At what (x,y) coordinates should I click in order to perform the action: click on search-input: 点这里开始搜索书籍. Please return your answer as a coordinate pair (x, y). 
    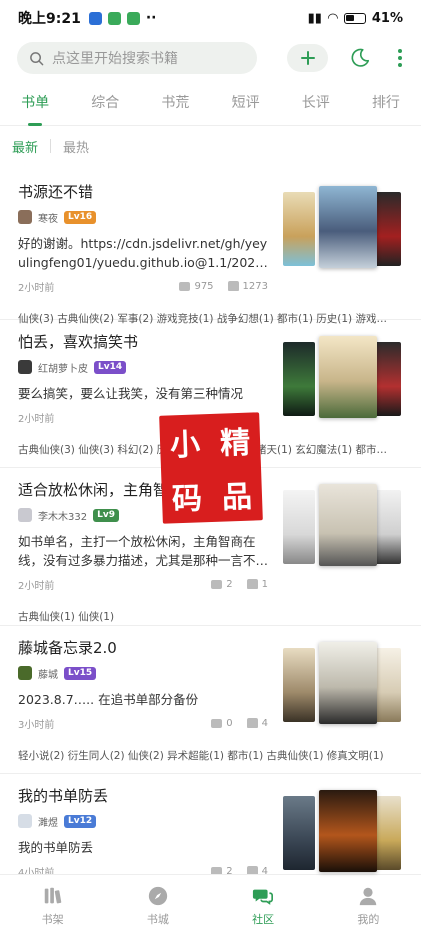
    Looking at the image, I should click on (137, 58).